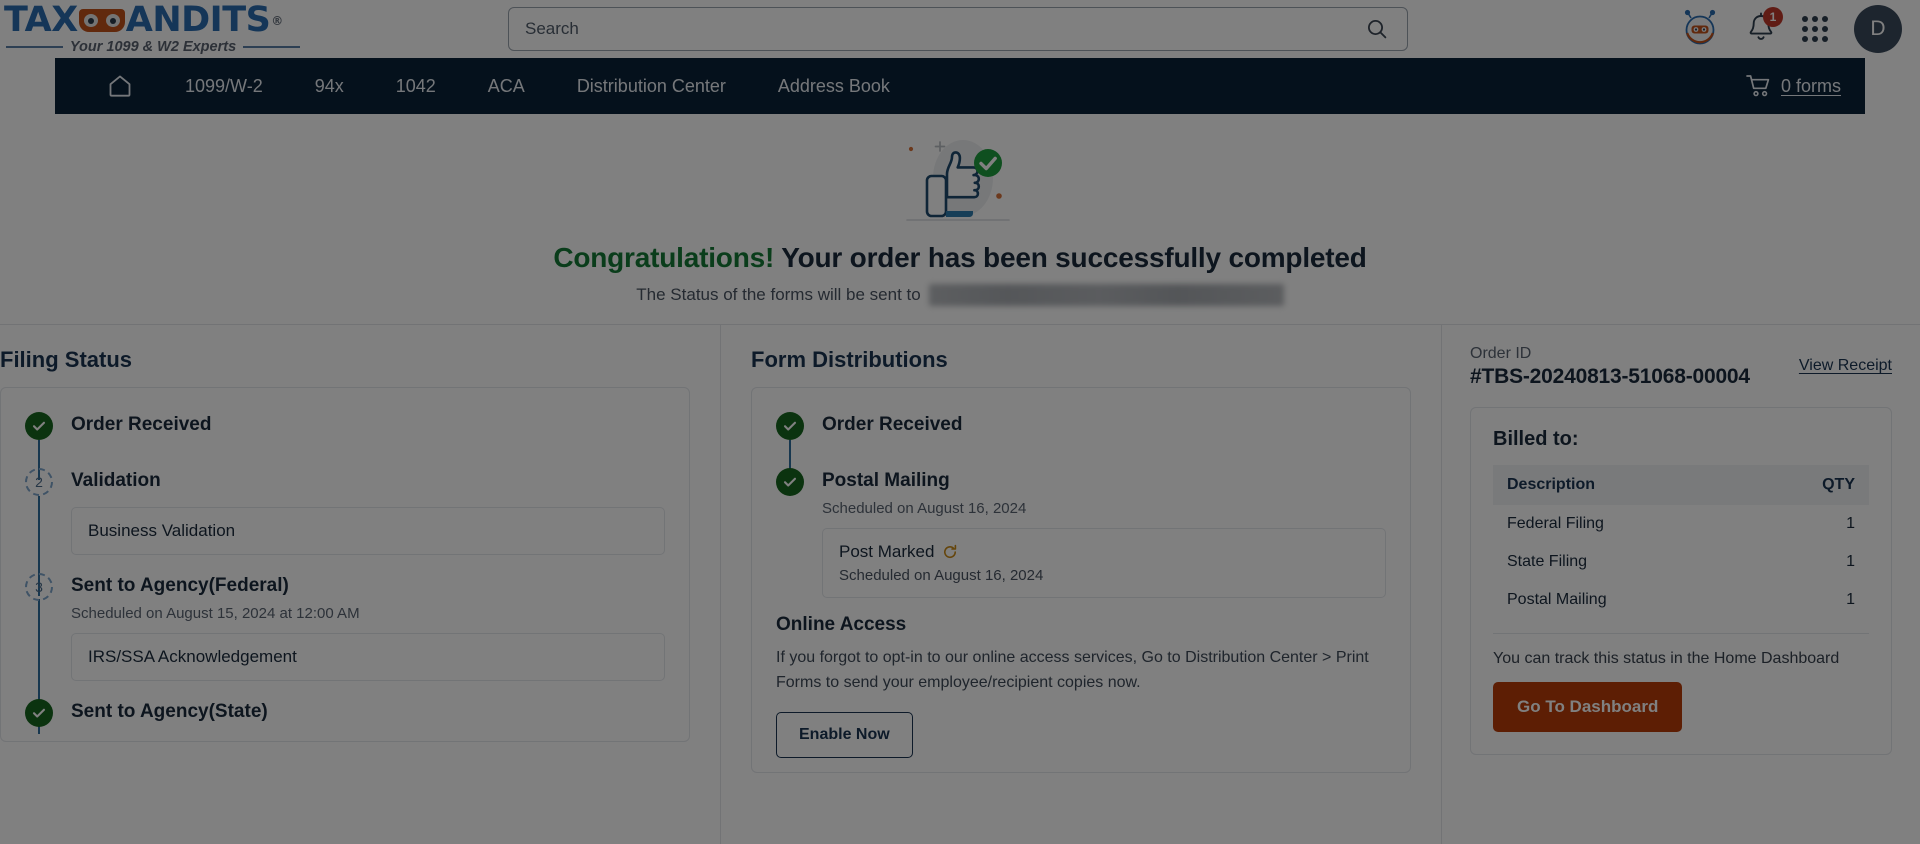 The width and height of the screenshot is (1920, 844). I want to click on refresh-glyph, so click(950, 551).